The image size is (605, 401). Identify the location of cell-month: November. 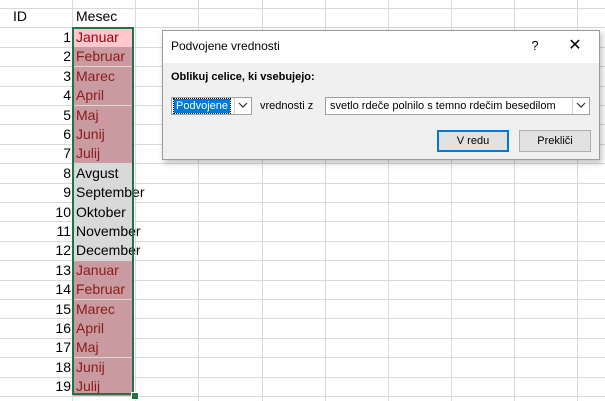
(107, 231).